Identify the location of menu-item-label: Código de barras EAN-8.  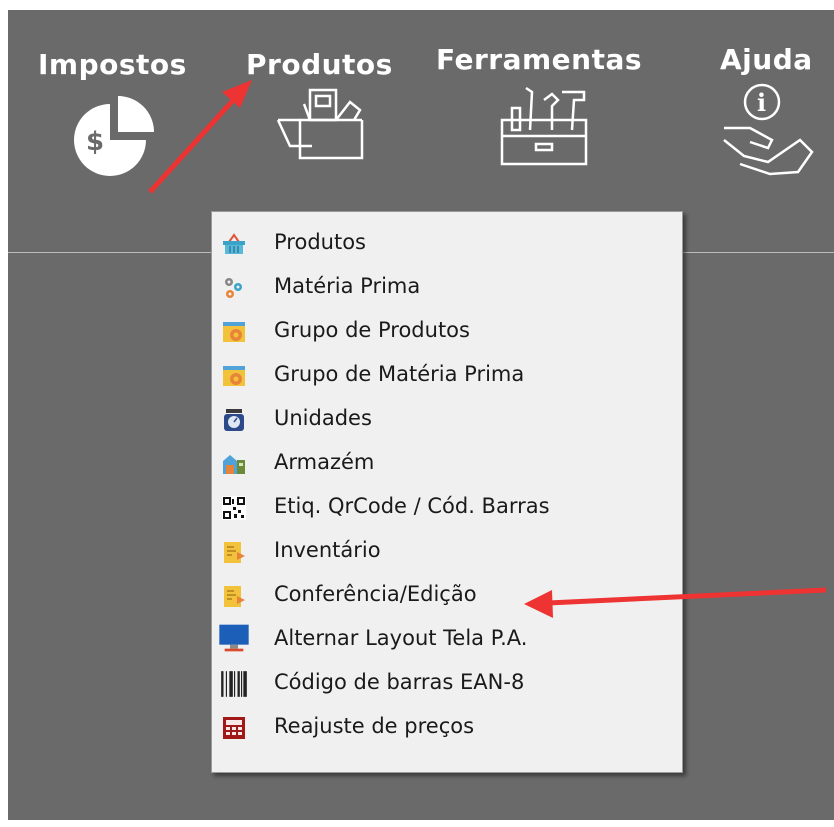
(399, 682).